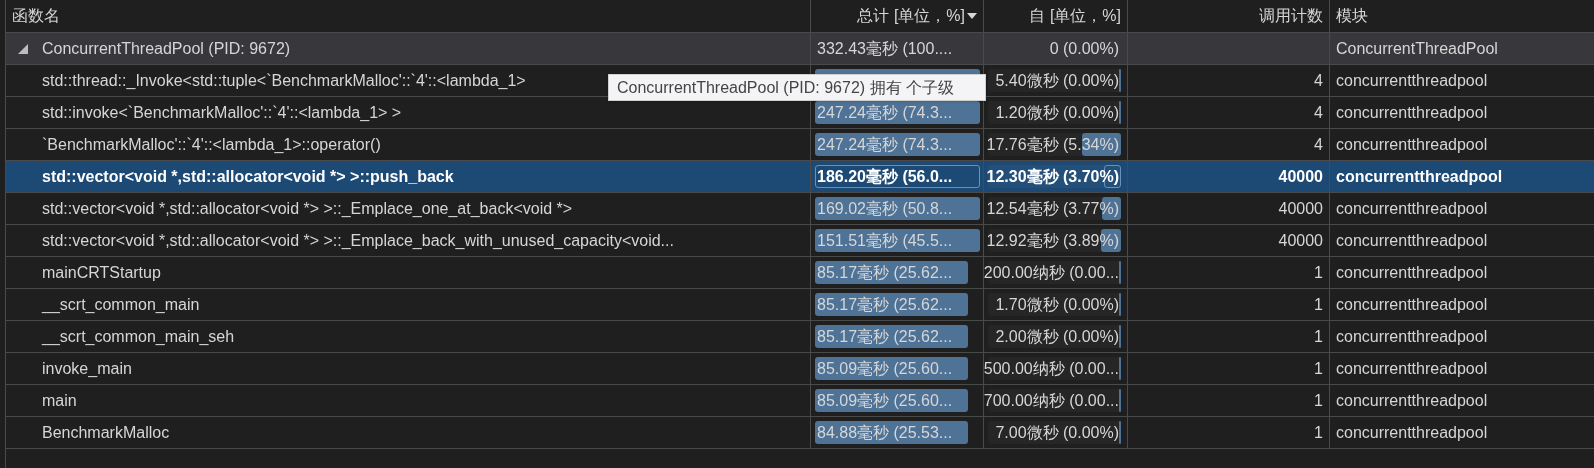 This screenshot has width=1594, height=468. I want to click on table-row: ConcurrentThreadPool (PID: 9672) 332.43毫秒 (100.... 0 (0.00%) ConcurrentThreadPool, so click(800, 49).